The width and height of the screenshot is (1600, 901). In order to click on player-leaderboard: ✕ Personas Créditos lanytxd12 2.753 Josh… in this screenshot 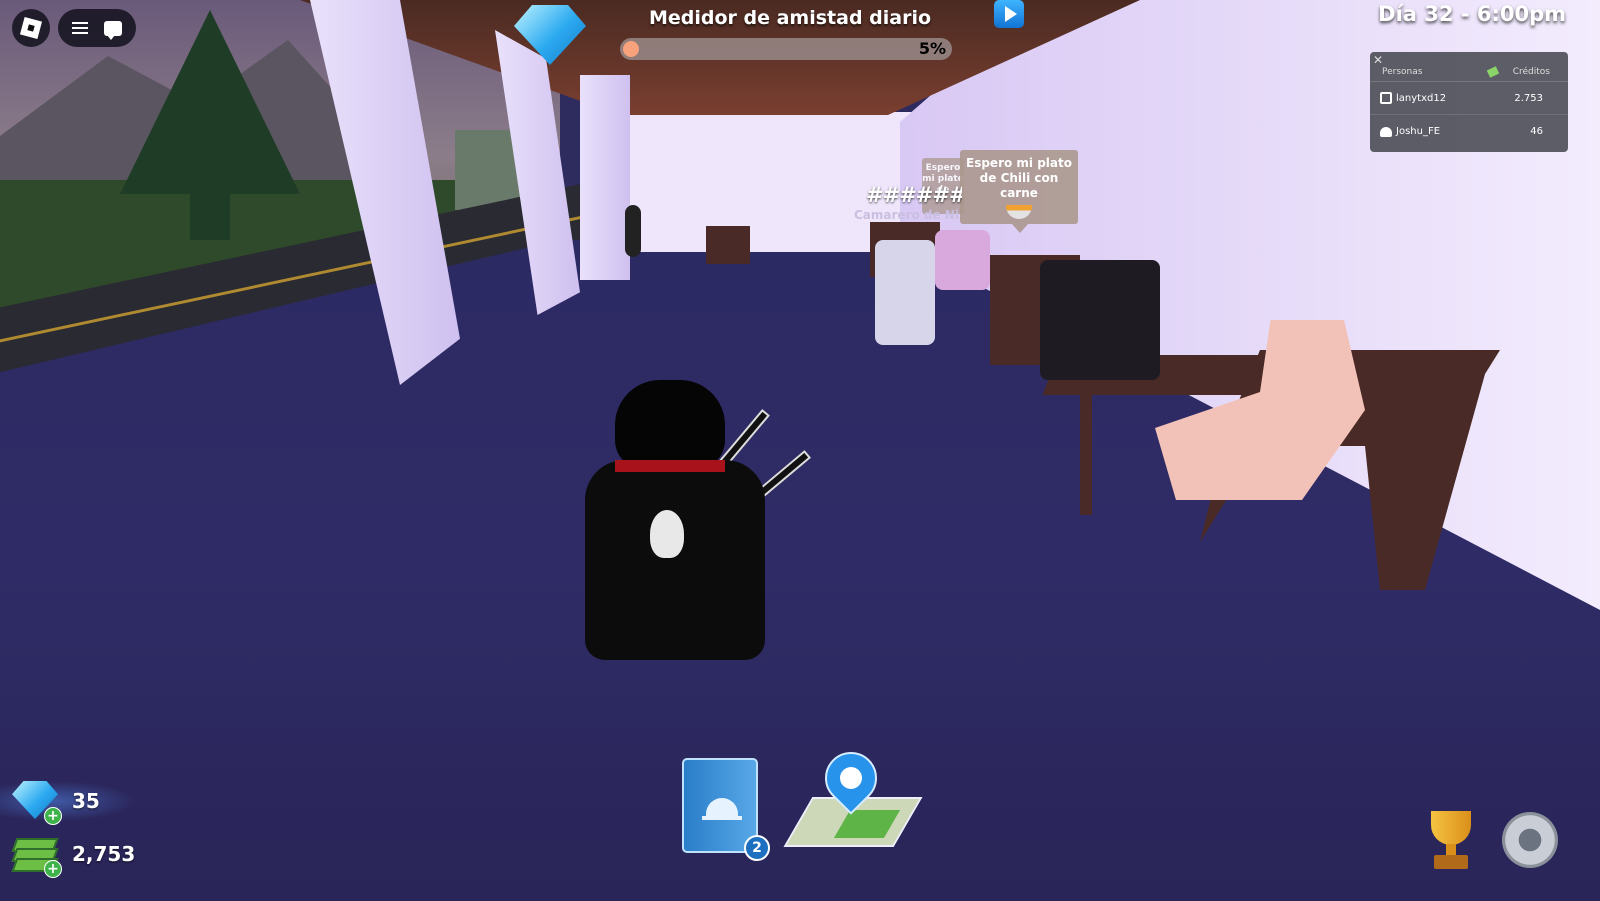, I will do `click(1469, 102)`.